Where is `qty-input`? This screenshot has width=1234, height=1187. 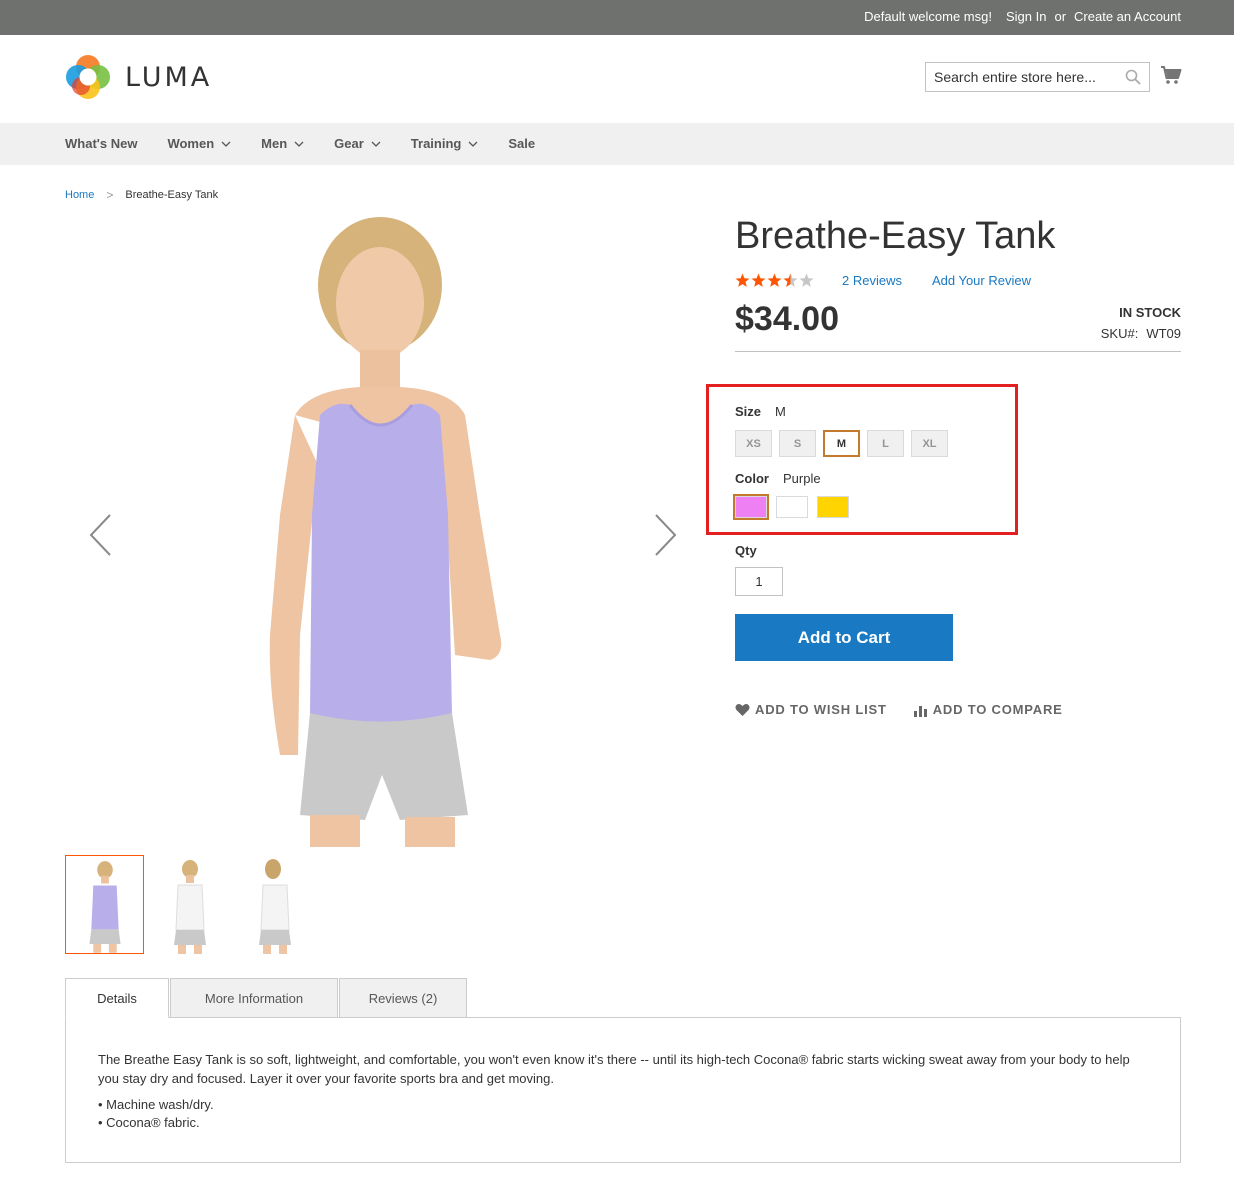 qty-input is located at coordinates (759, 581).